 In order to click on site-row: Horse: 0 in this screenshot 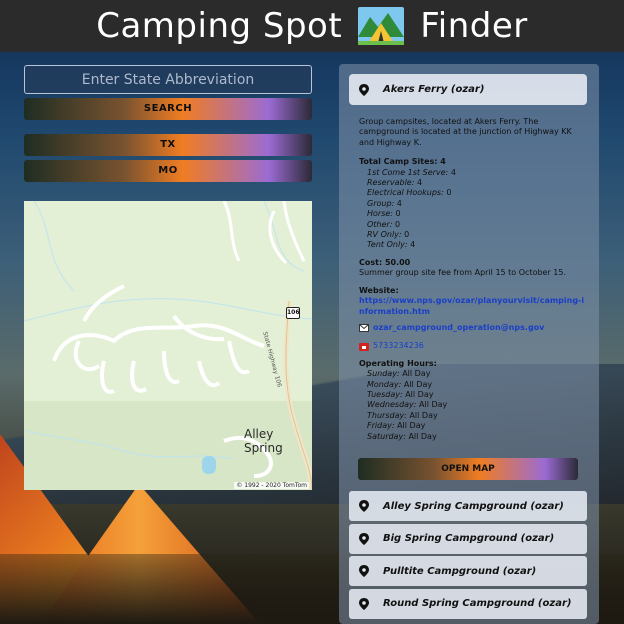, I will do `click(384, 214)`.